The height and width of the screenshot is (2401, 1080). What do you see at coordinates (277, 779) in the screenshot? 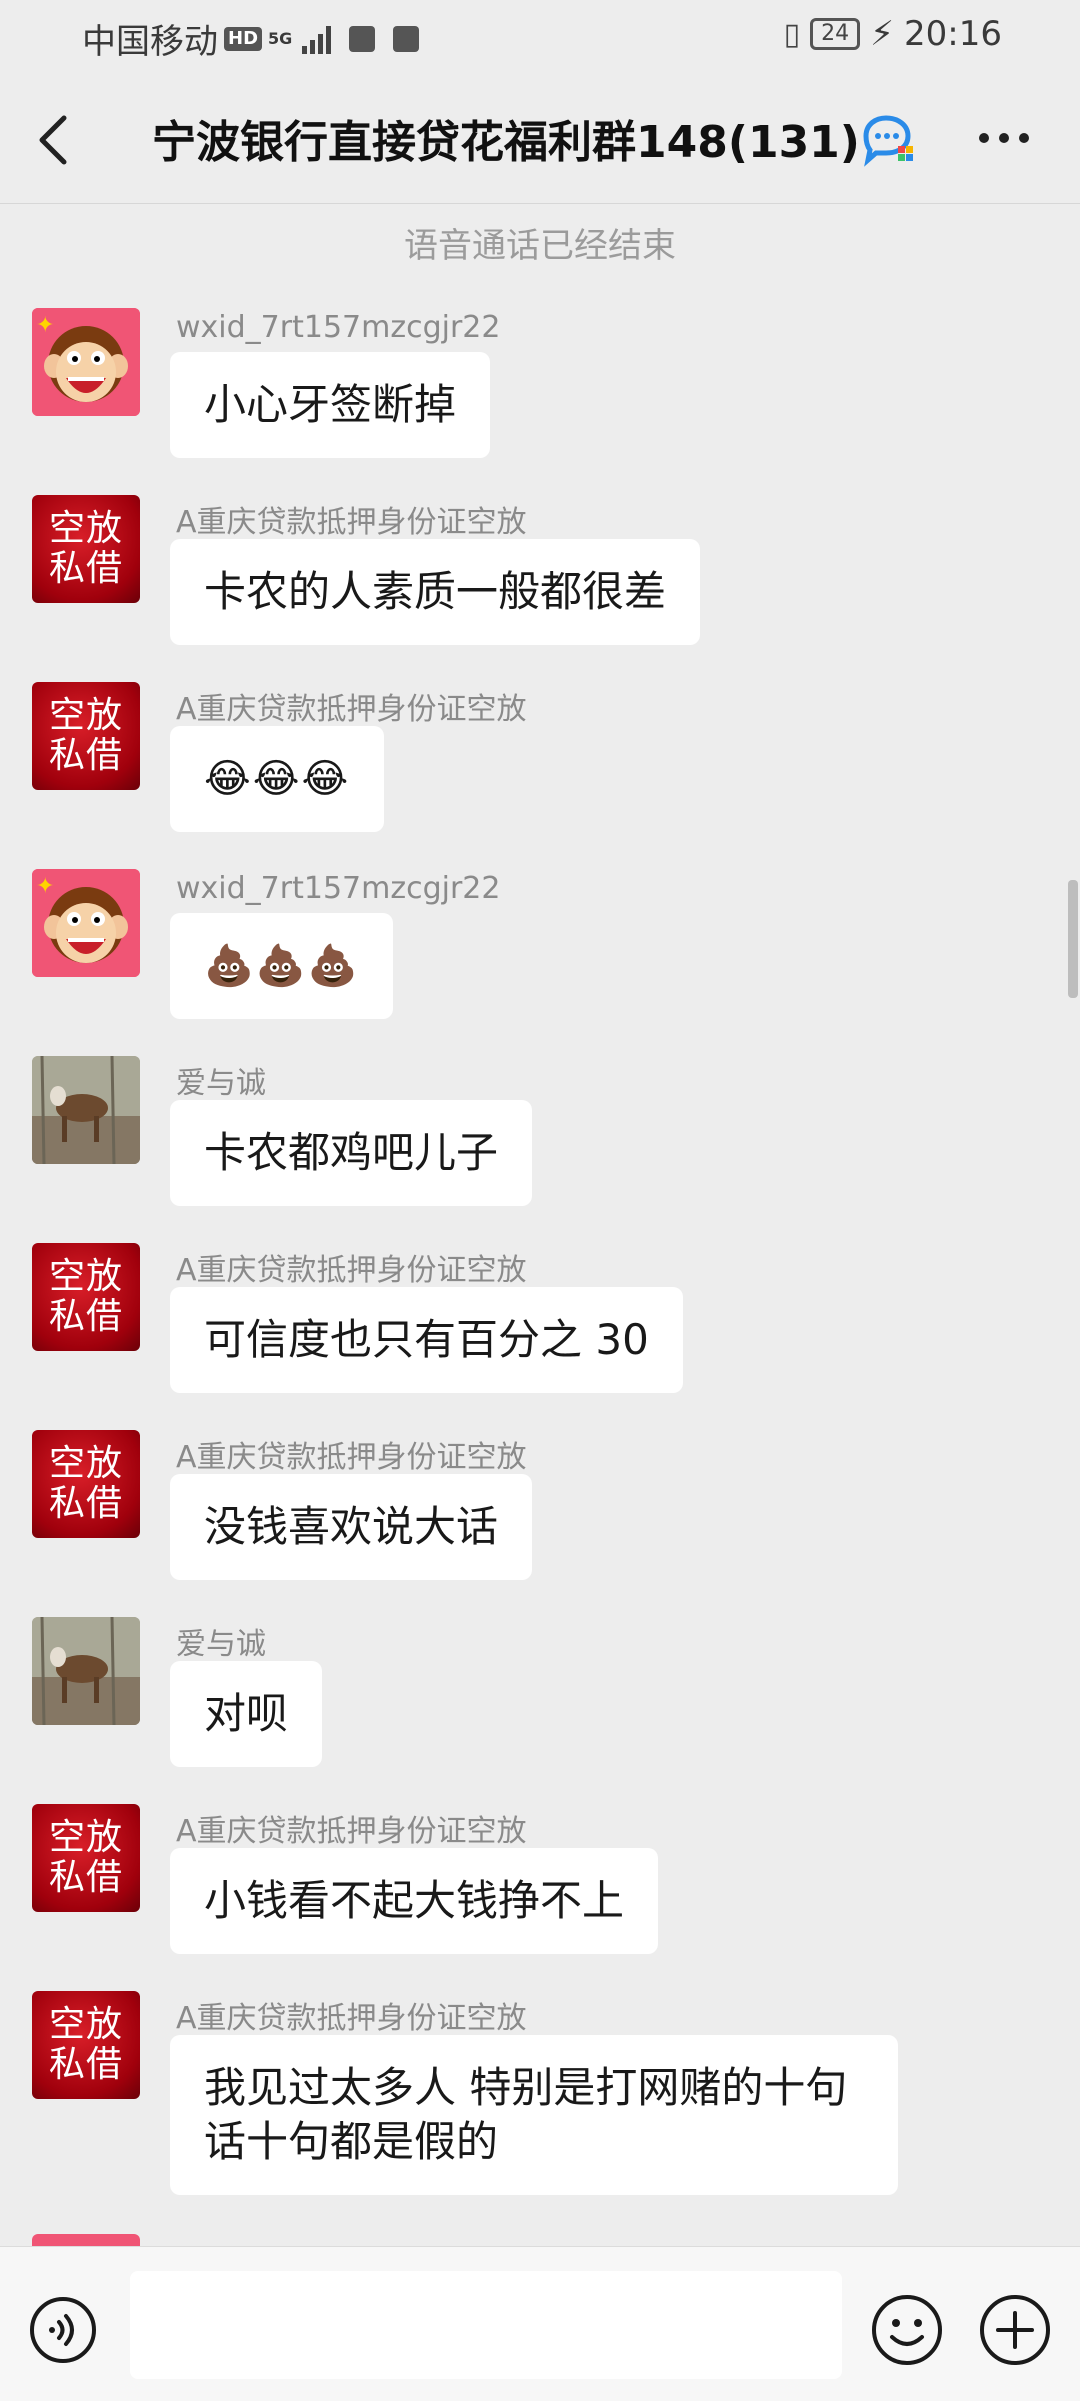
I see `message-bubble: 😂😂😂` at bounding box center [277, 779].